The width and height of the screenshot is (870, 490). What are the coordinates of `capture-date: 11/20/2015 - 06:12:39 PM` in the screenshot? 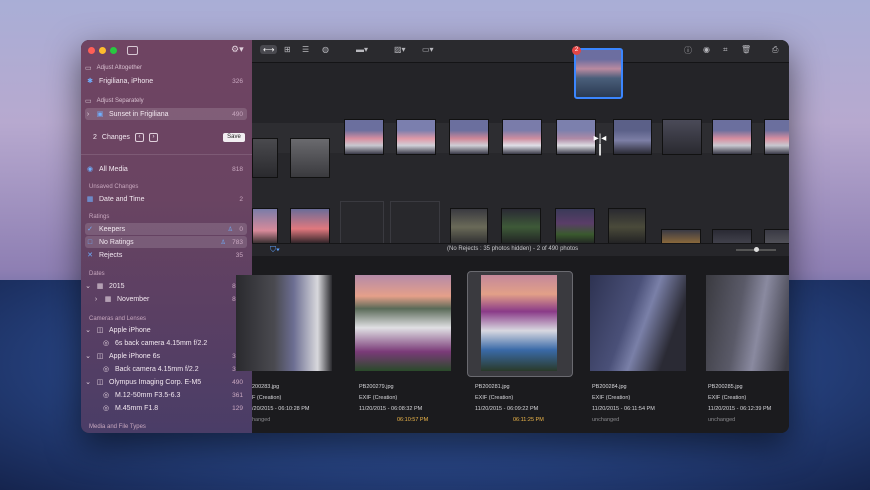 It's located at (740, 409).